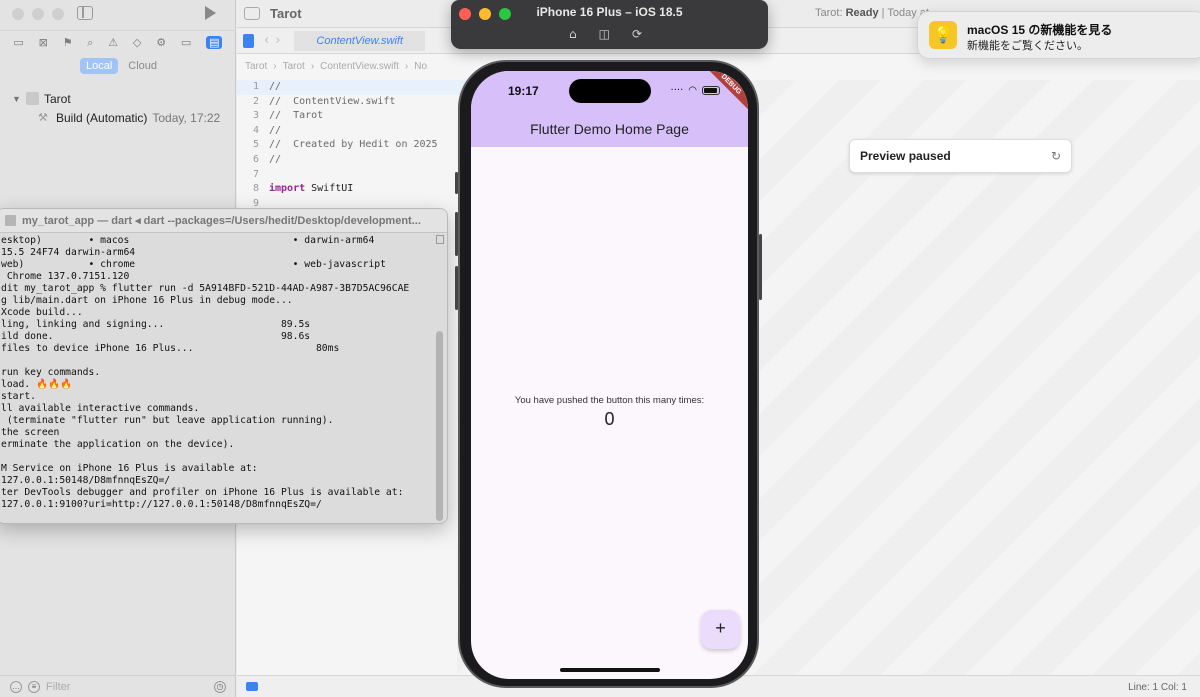 The image size is (1200, 697). What do you see at coordinates (359, 66) in the screenshot?
I see `breadcrumb-item: ContentView.swift` at bounding box center [359, 66].